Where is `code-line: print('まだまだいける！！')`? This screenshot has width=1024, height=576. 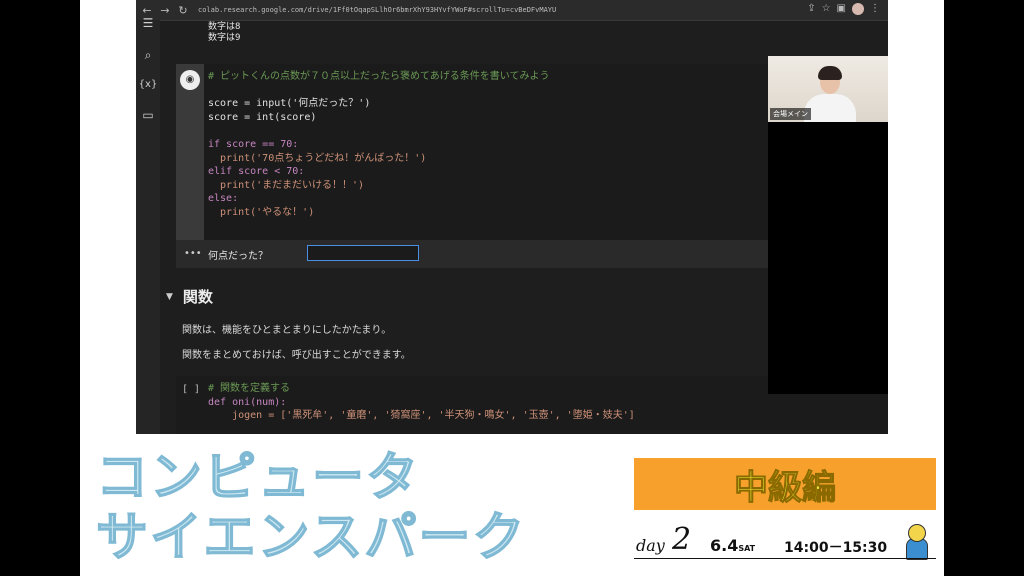 code-line: print('まだまだいける！！') is located at coordinates (286, 185).